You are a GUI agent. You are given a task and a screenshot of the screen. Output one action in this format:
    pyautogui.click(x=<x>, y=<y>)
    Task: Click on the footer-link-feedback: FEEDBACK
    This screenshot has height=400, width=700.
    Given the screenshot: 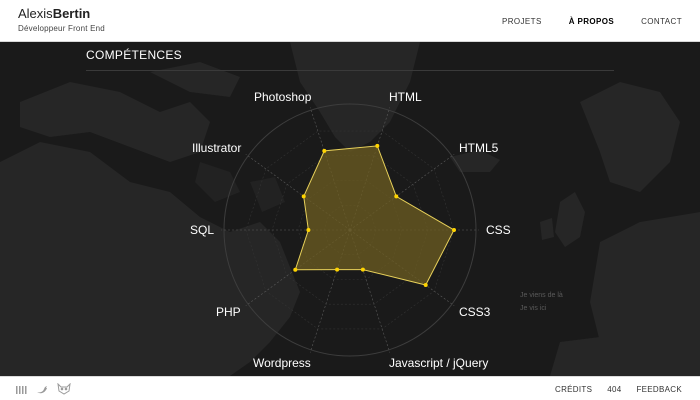 What is the action you would take?
    pyautogui.click(x=659, y=389)
    